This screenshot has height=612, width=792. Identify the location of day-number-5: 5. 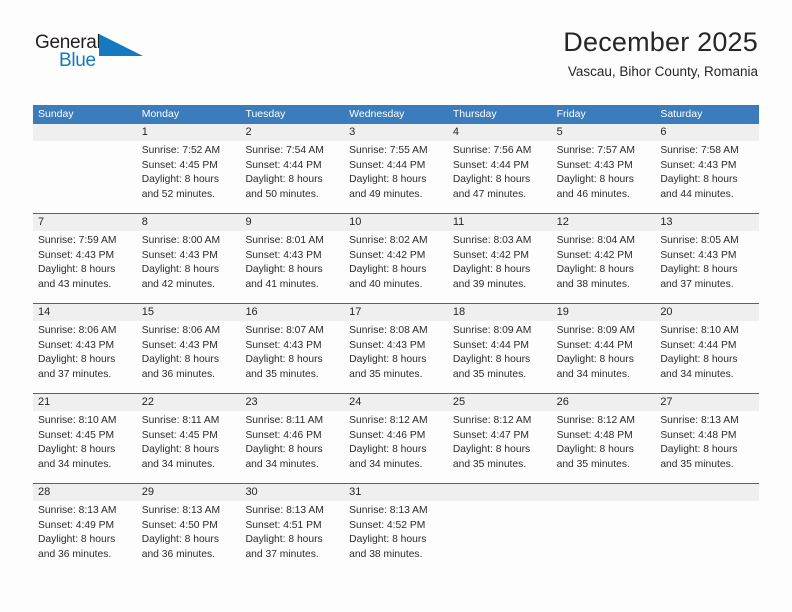
(604, 132).